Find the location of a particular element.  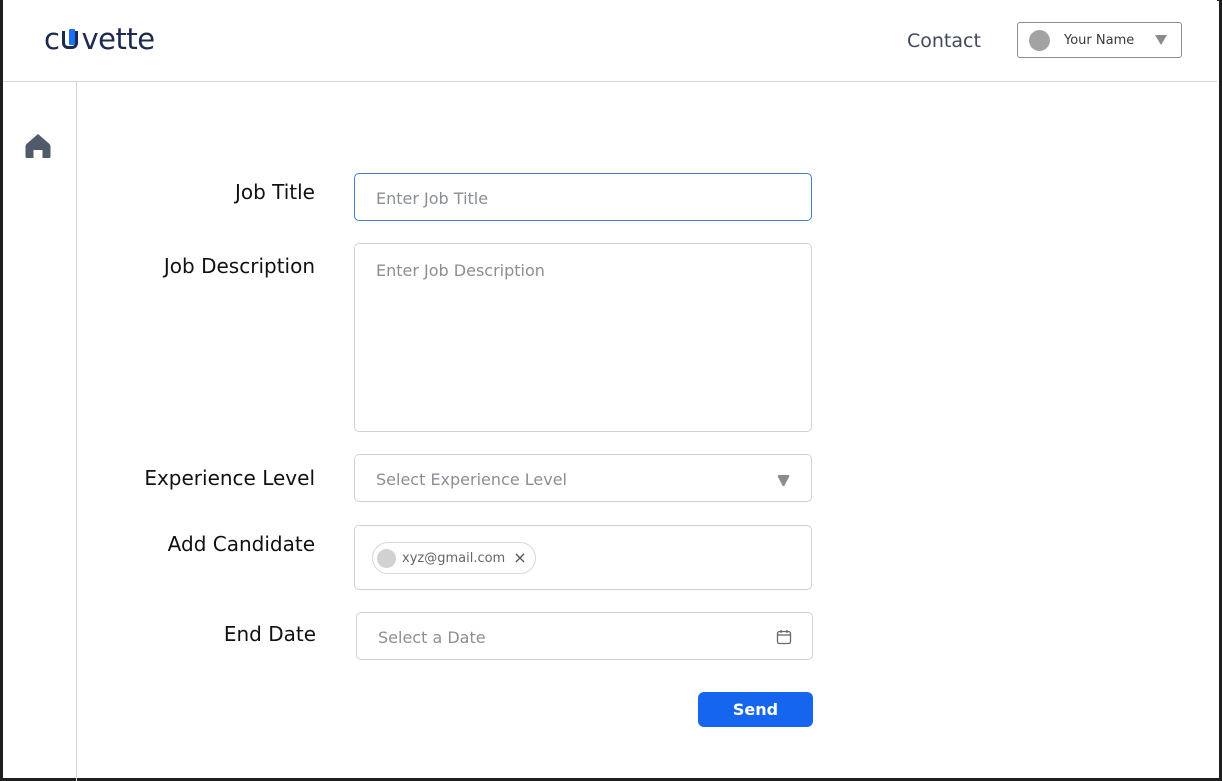

end-date-label: End Date is located at coordinates (269, 634).